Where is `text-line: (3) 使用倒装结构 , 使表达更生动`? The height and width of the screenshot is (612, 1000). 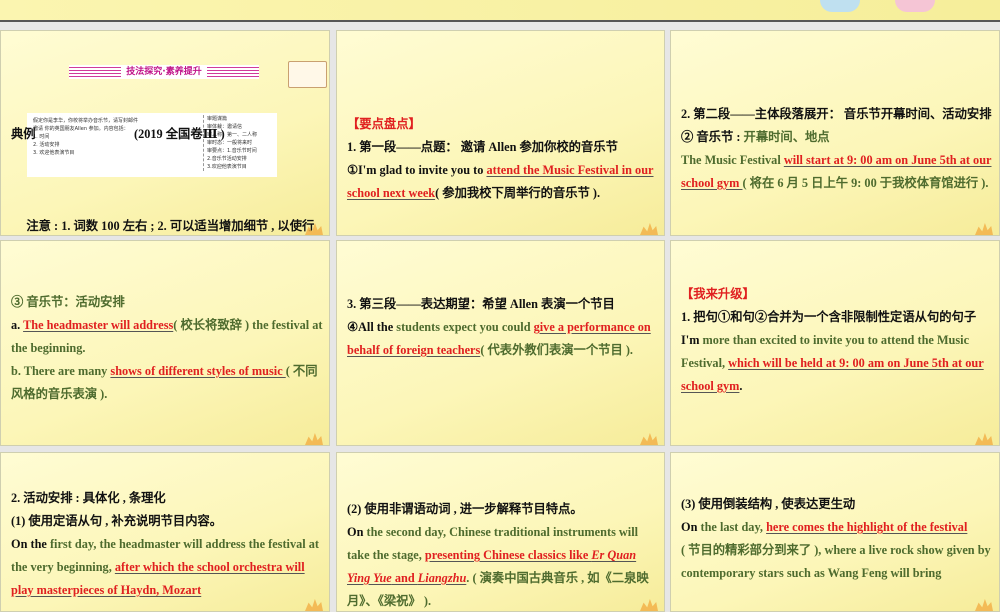 text-line: (3) 使用倒装结构 , 使表达更生动 is located at coordinates (838, 504).